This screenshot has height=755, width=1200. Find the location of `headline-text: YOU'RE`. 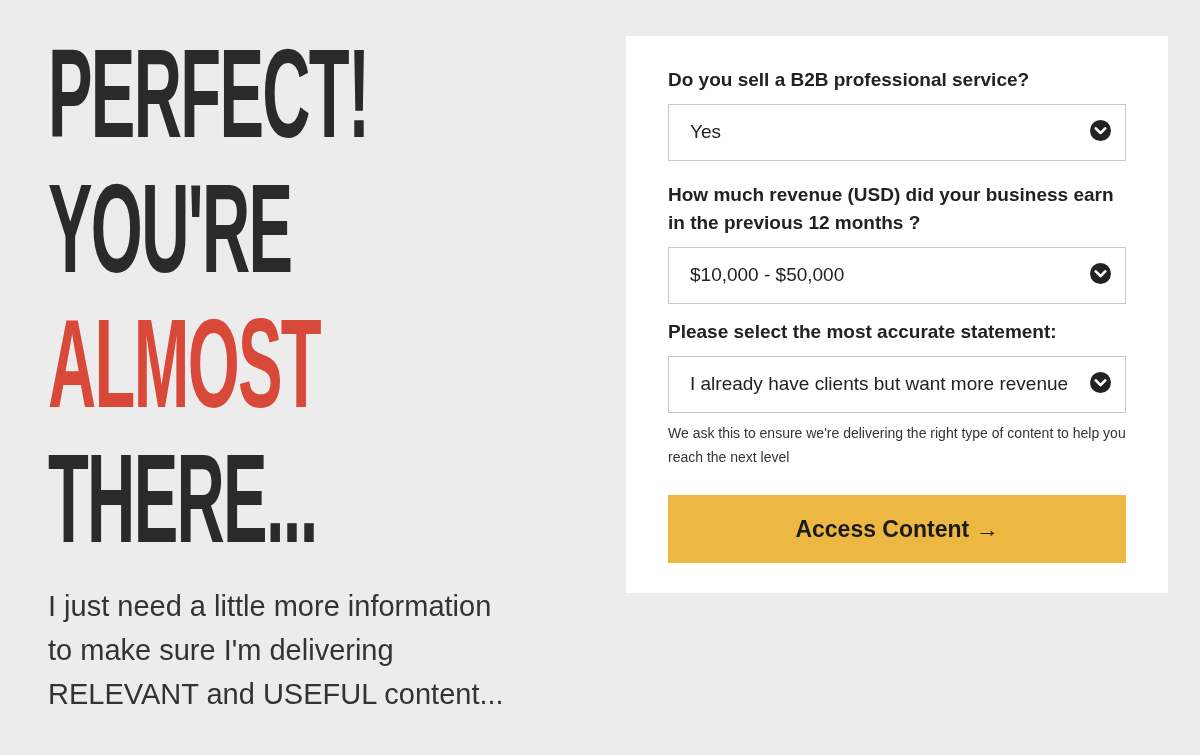

headline-text: YOU'RE is located at coordinates (170, 228).